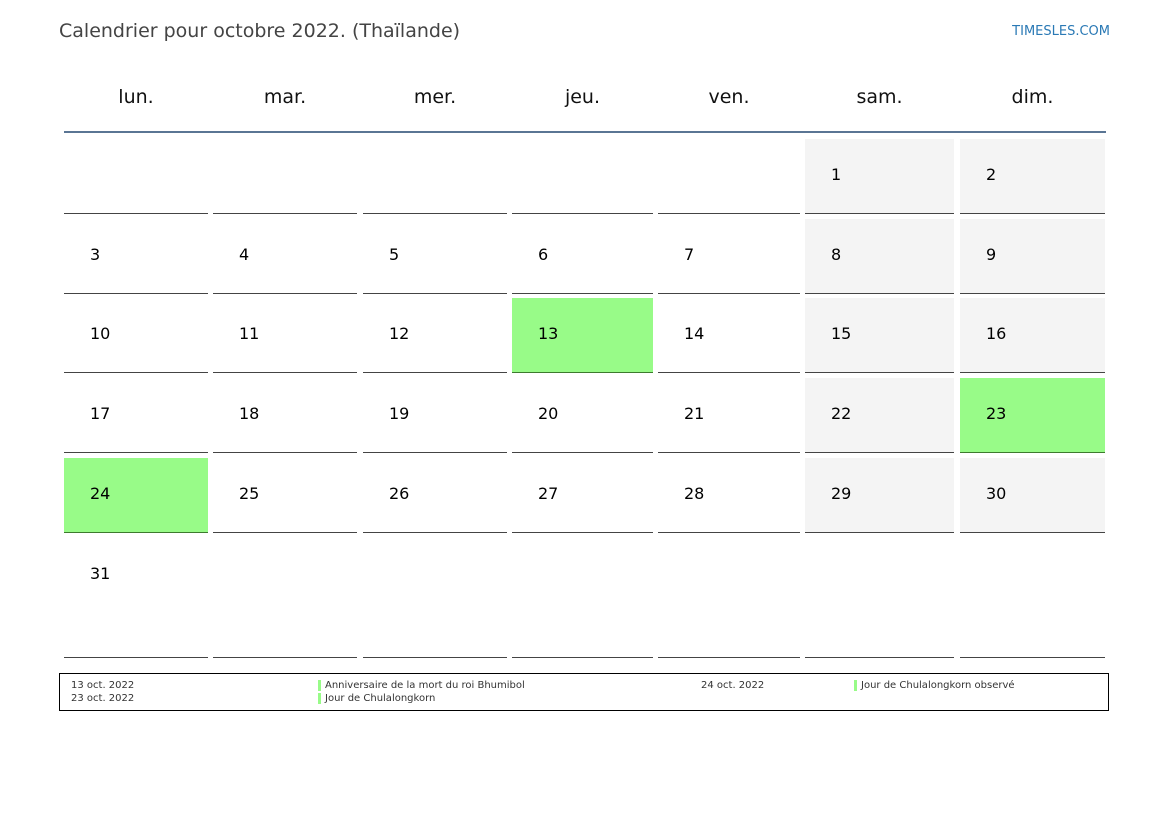  I want to click on day-cell-8: 8, so click(879, 256).